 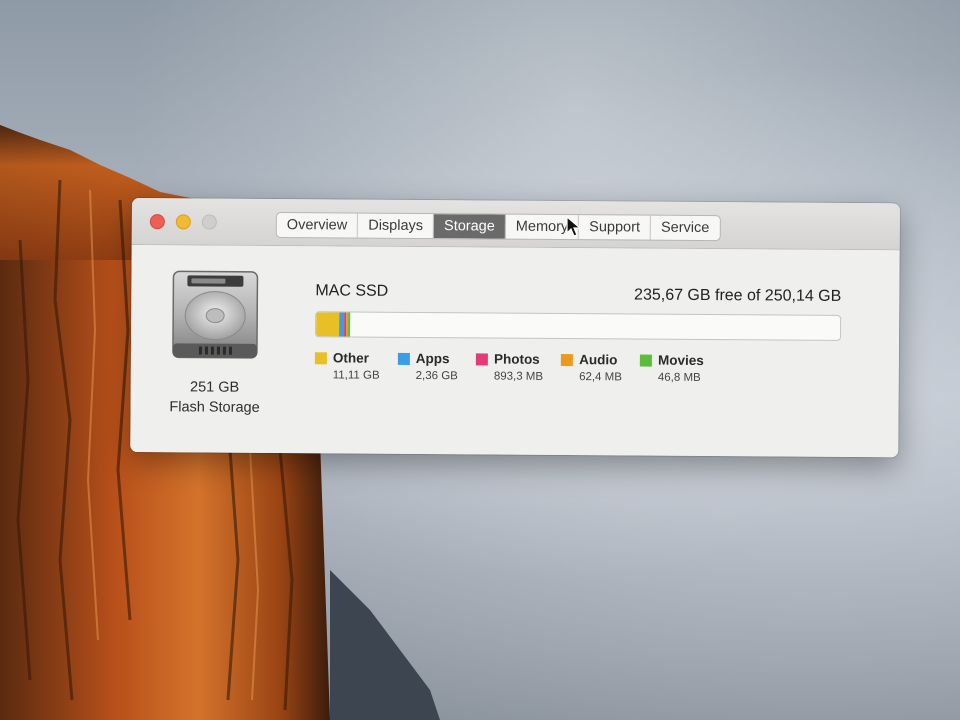 What do you see at coordinates (352, 291) in the screenshot?
I see `volume-name: MAC SSD` at bounding box center [352, 291].